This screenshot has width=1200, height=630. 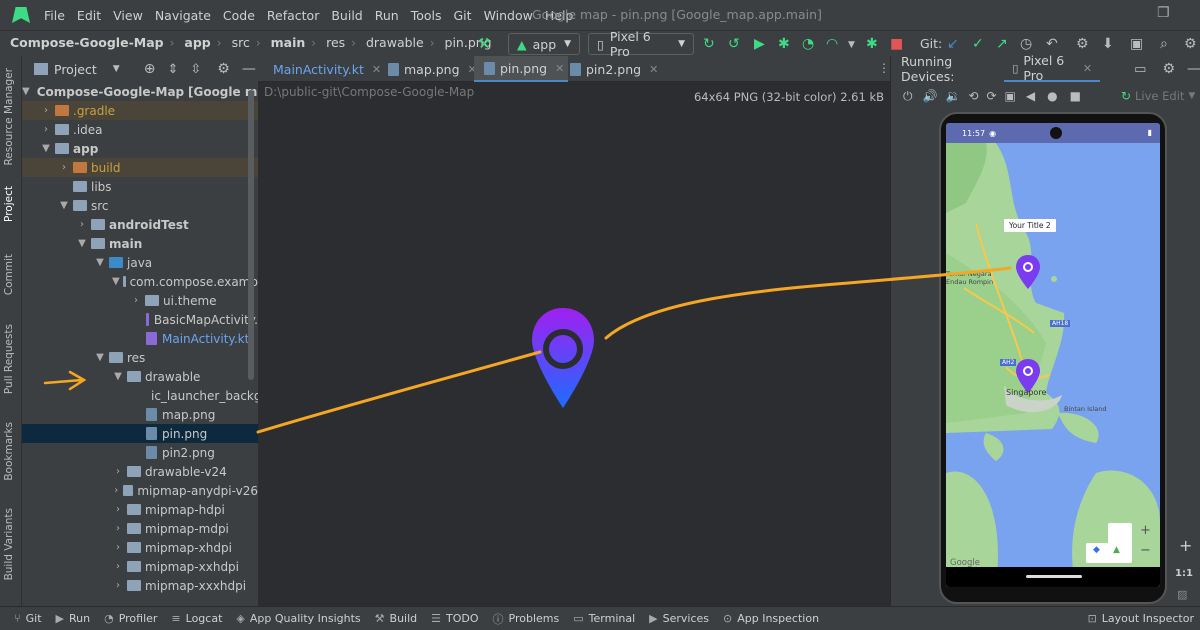 What do you see at coordinates (140, 148) in the screenshot?
I see `tree-item: ▼ app` at bounding box center [140, 148].